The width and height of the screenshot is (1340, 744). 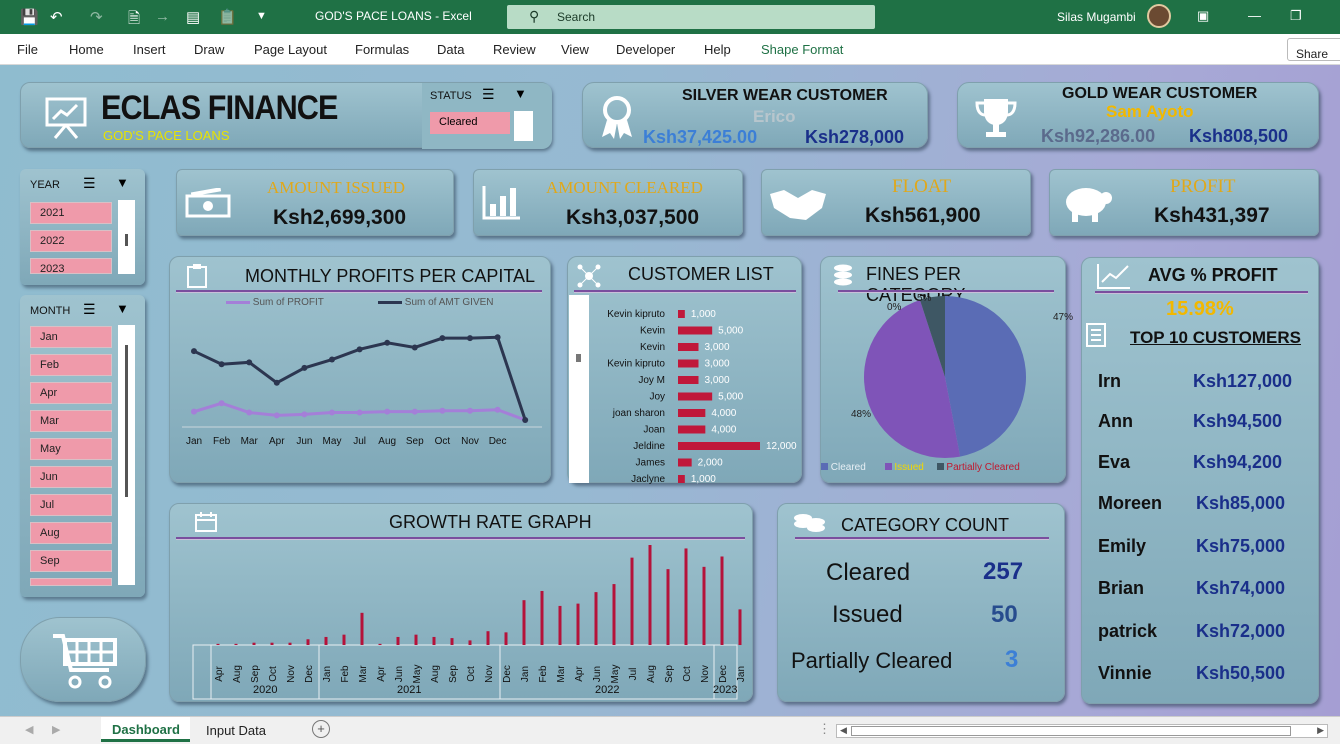 I want to click on year-slicer: YEAR ☰ ▼ 2021 2022 2023, so click(x=82, y=227).